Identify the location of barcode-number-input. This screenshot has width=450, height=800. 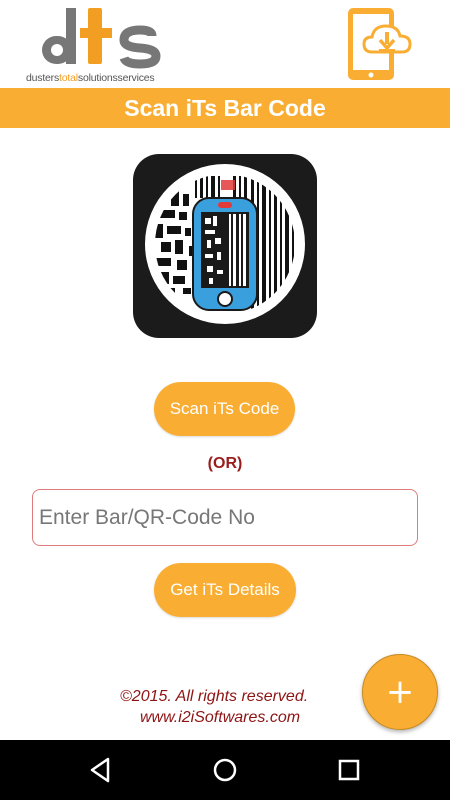
(225, 517).